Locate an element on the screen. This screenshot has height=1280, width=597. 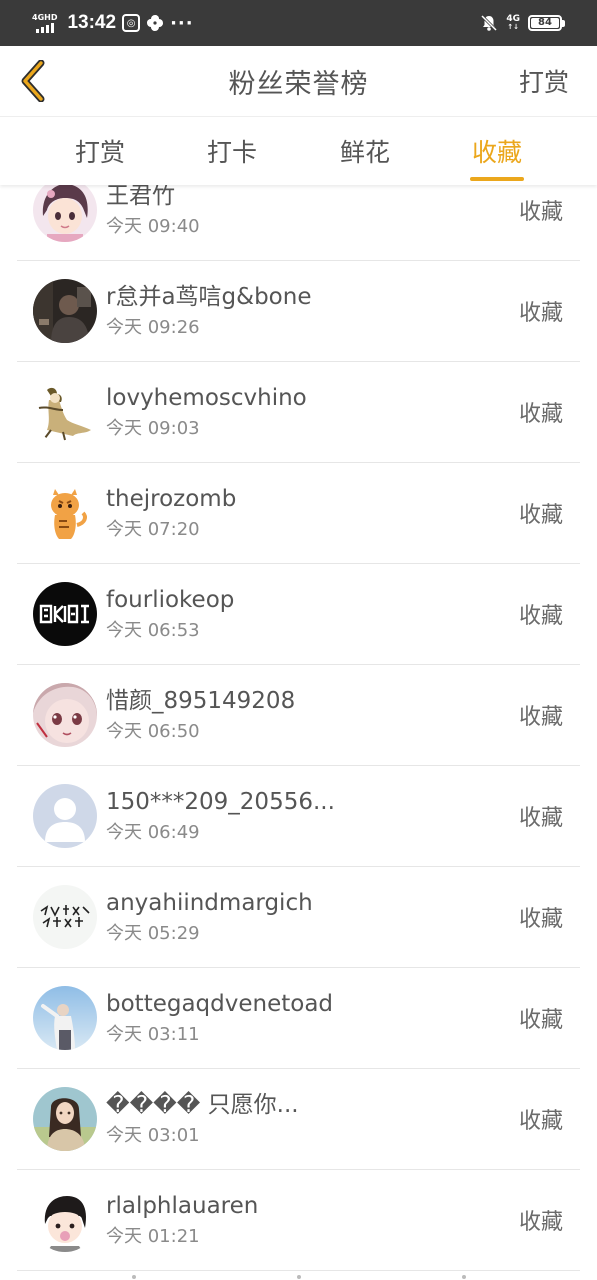
status-time: 13:42 is located at coordinates (92, 22).